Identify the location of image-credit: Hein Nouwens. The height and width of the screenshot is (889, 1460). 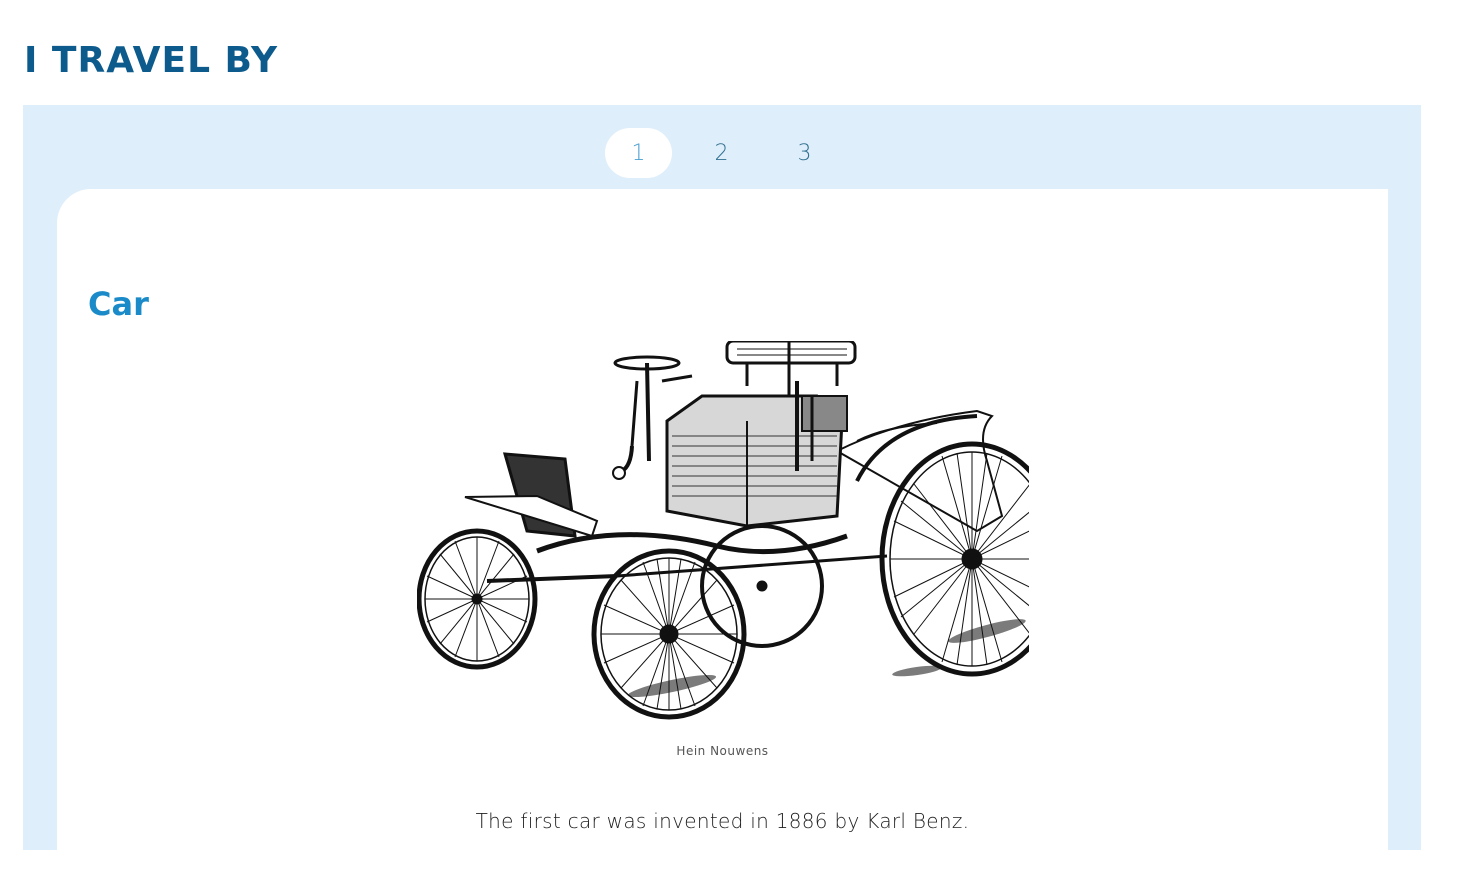
(722, 751).